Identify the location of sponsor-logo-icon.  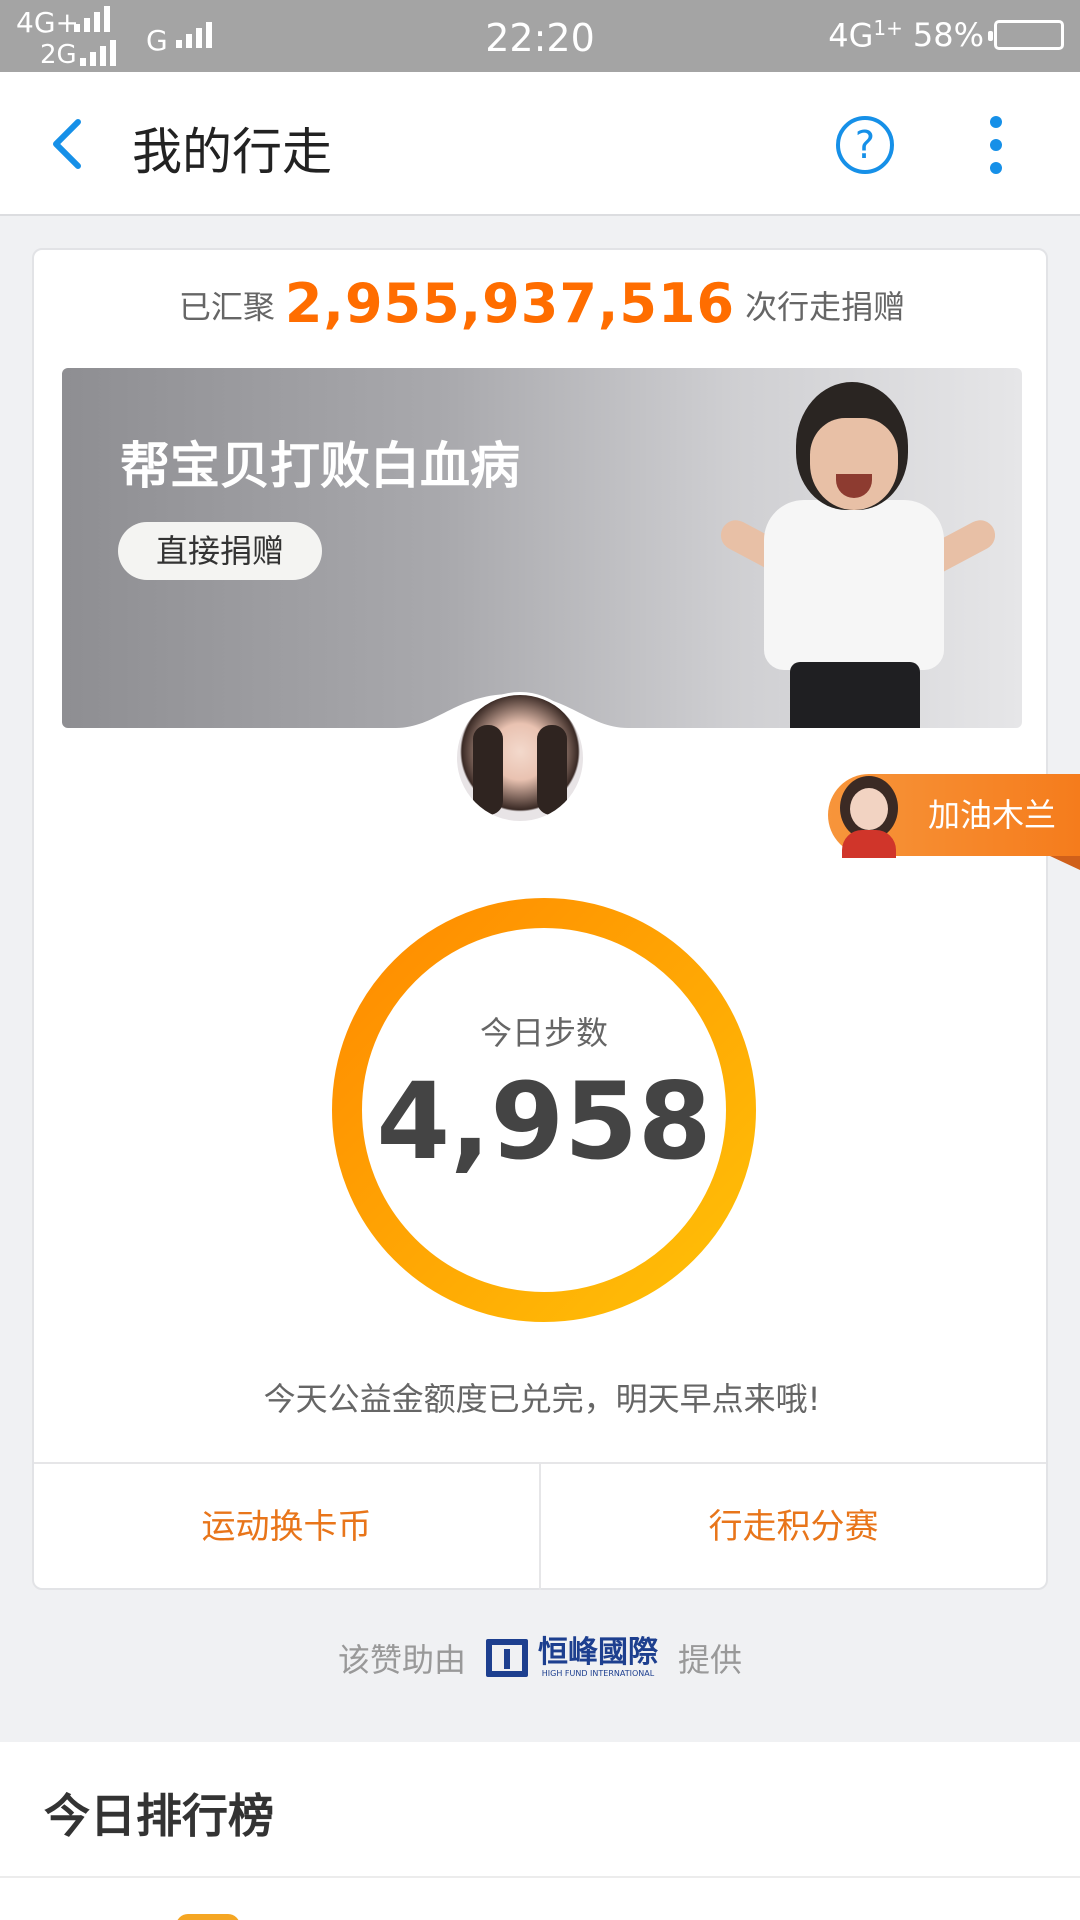
(507, 1658).